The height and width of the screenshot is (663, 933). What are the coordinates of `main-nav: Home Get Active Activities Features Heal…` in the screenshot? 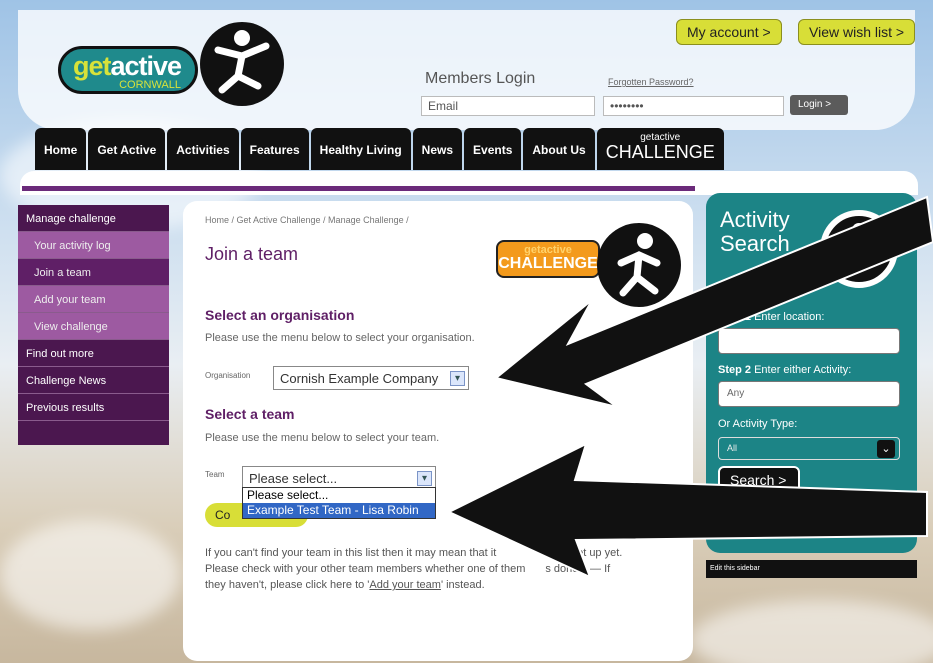 It's located at (379, 149).